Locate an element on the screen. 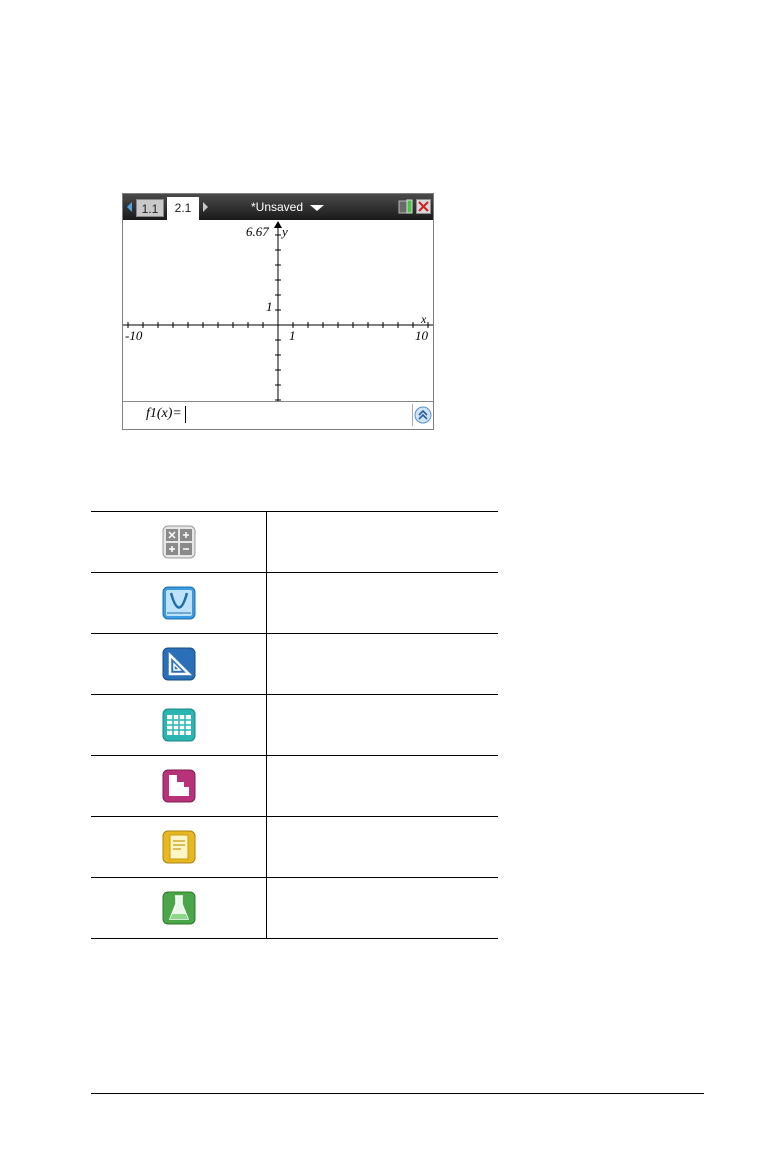 This screenshot has width=764, height=1160. tab-bar: 1.1 2.1 *Unsaved is located at coordinates (278, 207).